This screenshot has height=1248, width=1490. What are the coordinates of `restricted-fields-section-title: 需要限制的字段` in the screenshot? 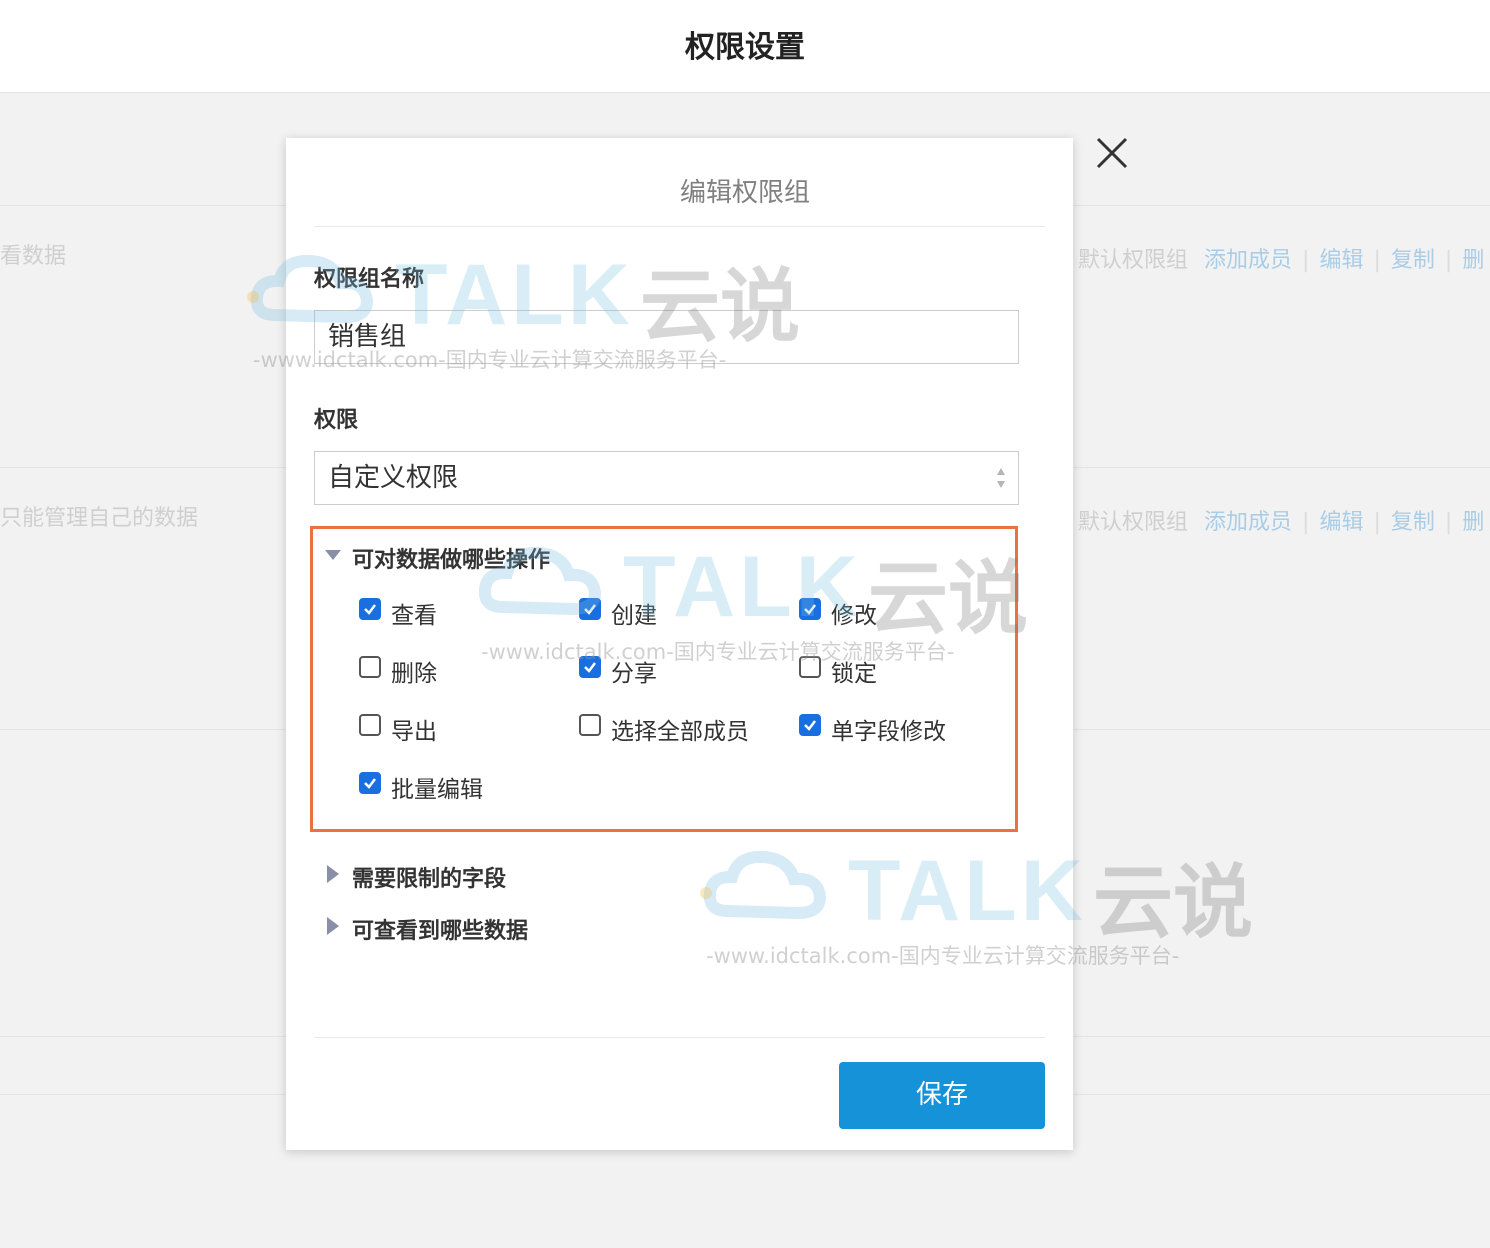 It's located at (429, 877).